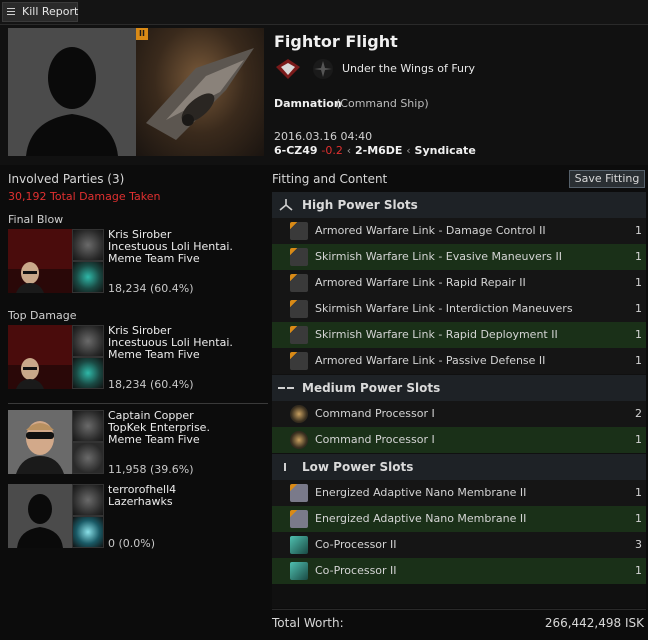  Describe the element at coordinates (84, 196) in the screenshot. I see `damage-taken: 30,192 Total Damage Taken` at that location.